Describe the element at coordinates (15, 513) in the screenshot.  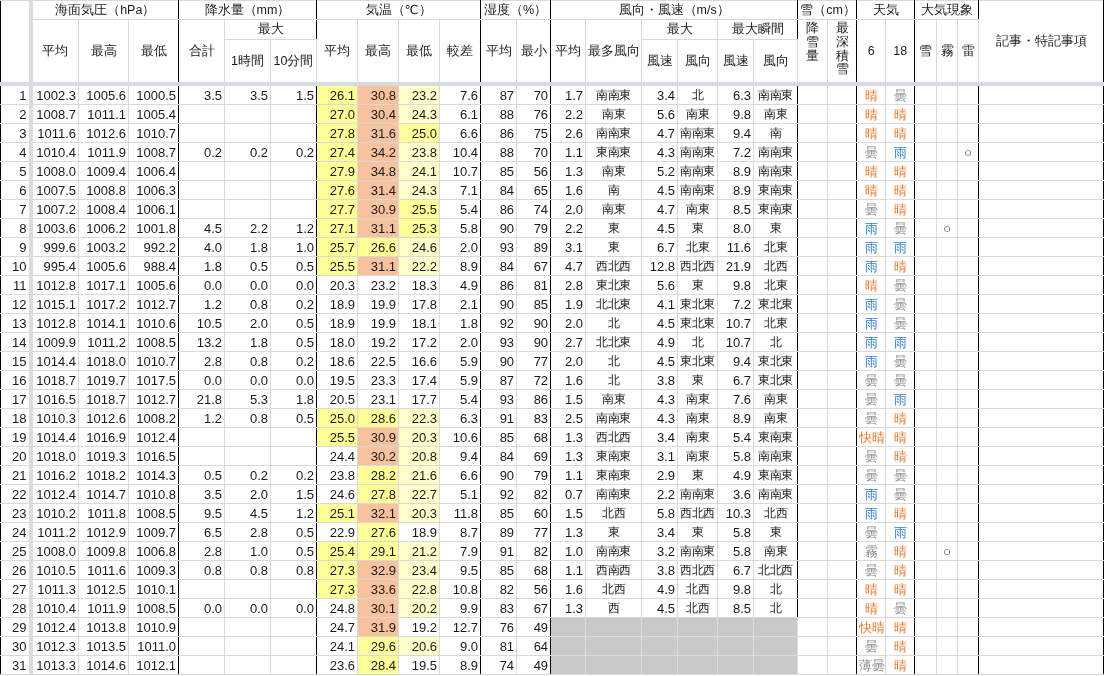
I see `row-header: 23` at that location.